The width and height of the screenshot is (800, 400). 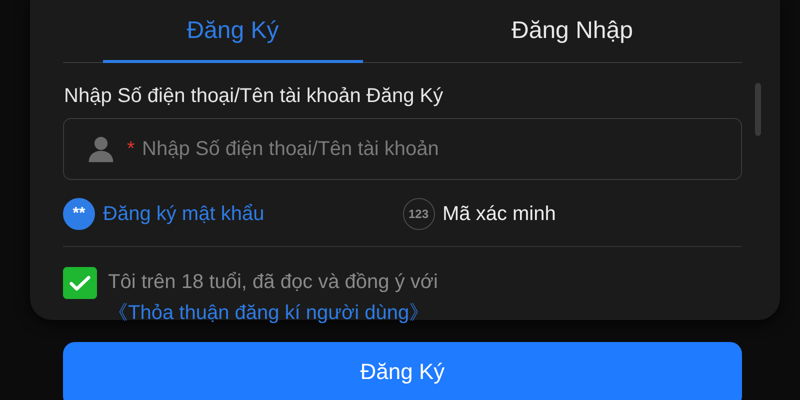 What do you see at coordinates (418, 214) in the screenshot?
I see `mode-badge: 123` at bounding box center [418, 214].